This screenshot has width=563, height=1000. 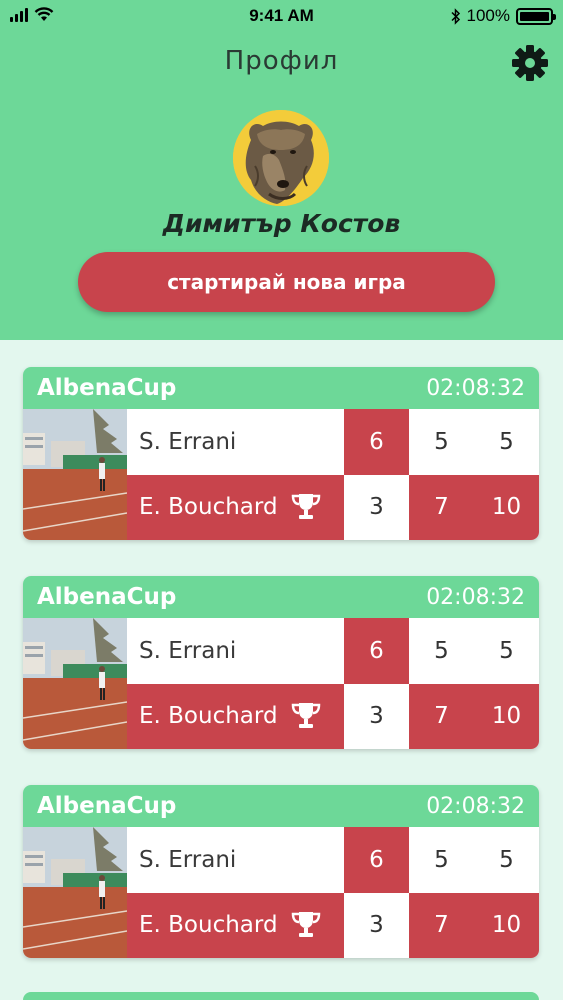 I want to click on avatar, so click(x=281, y=158).